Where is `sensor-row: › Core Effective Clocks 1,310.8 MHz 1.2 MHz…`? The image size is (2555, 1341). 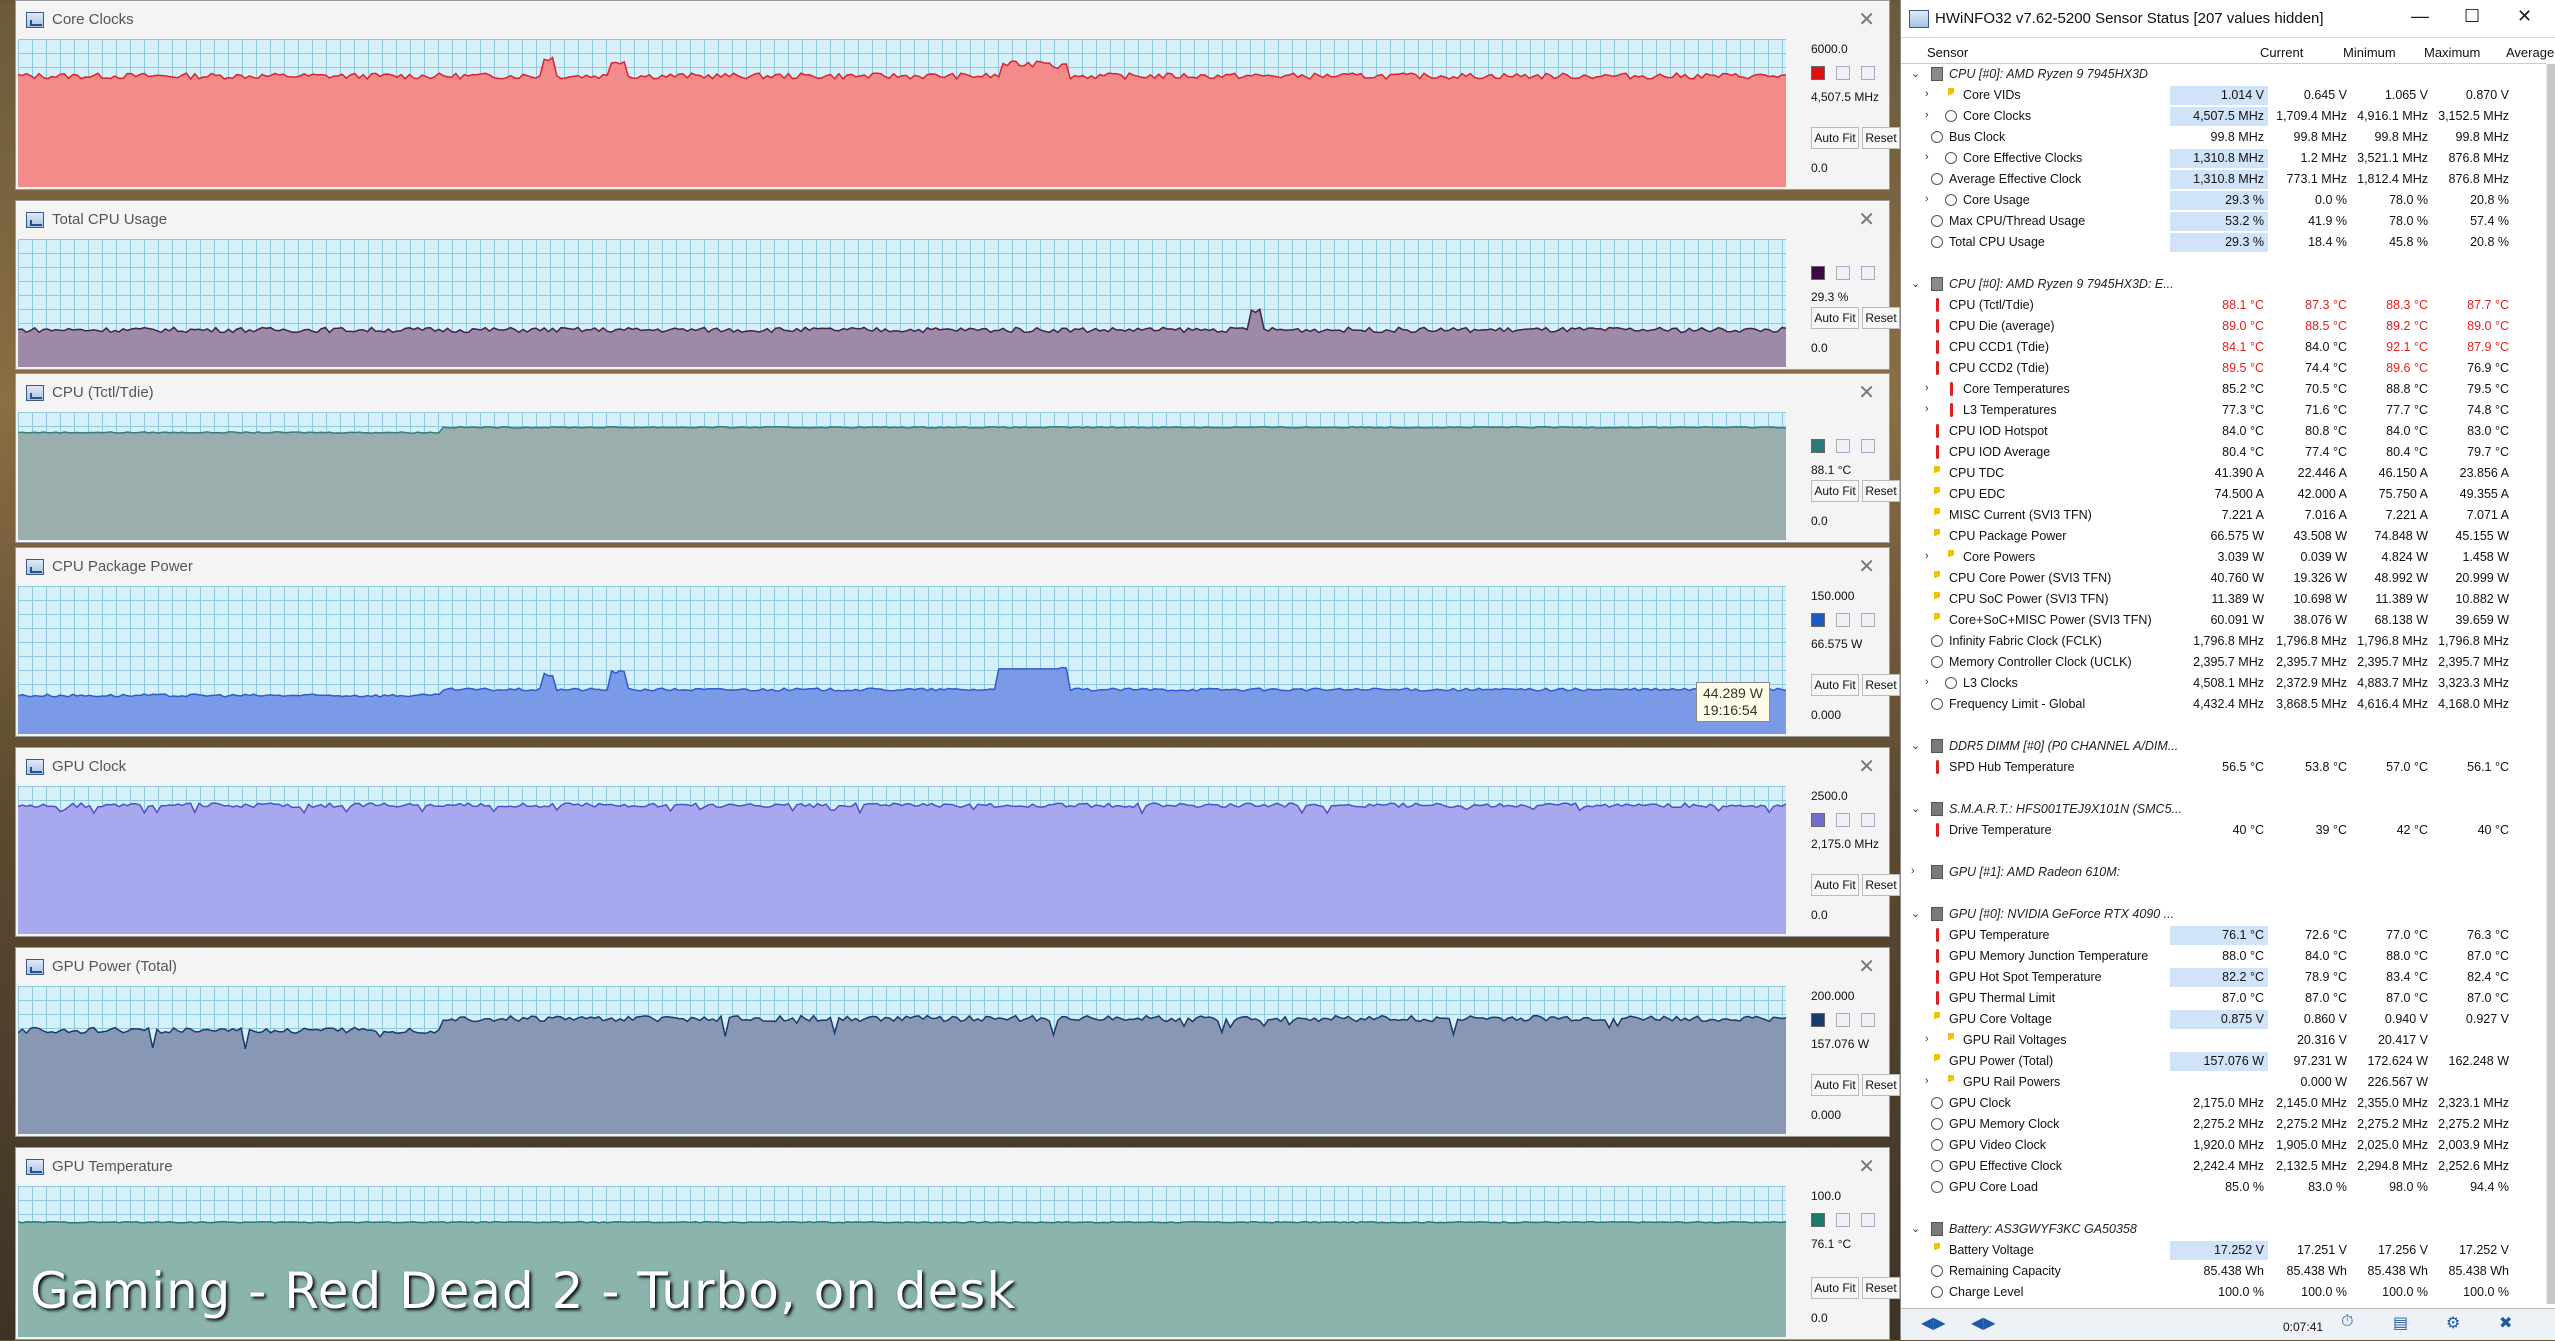
sensor-row: › Core Effective Clocks 1,310.8 MHz 1.2 MHz… is located at coordinates (2223, 158).